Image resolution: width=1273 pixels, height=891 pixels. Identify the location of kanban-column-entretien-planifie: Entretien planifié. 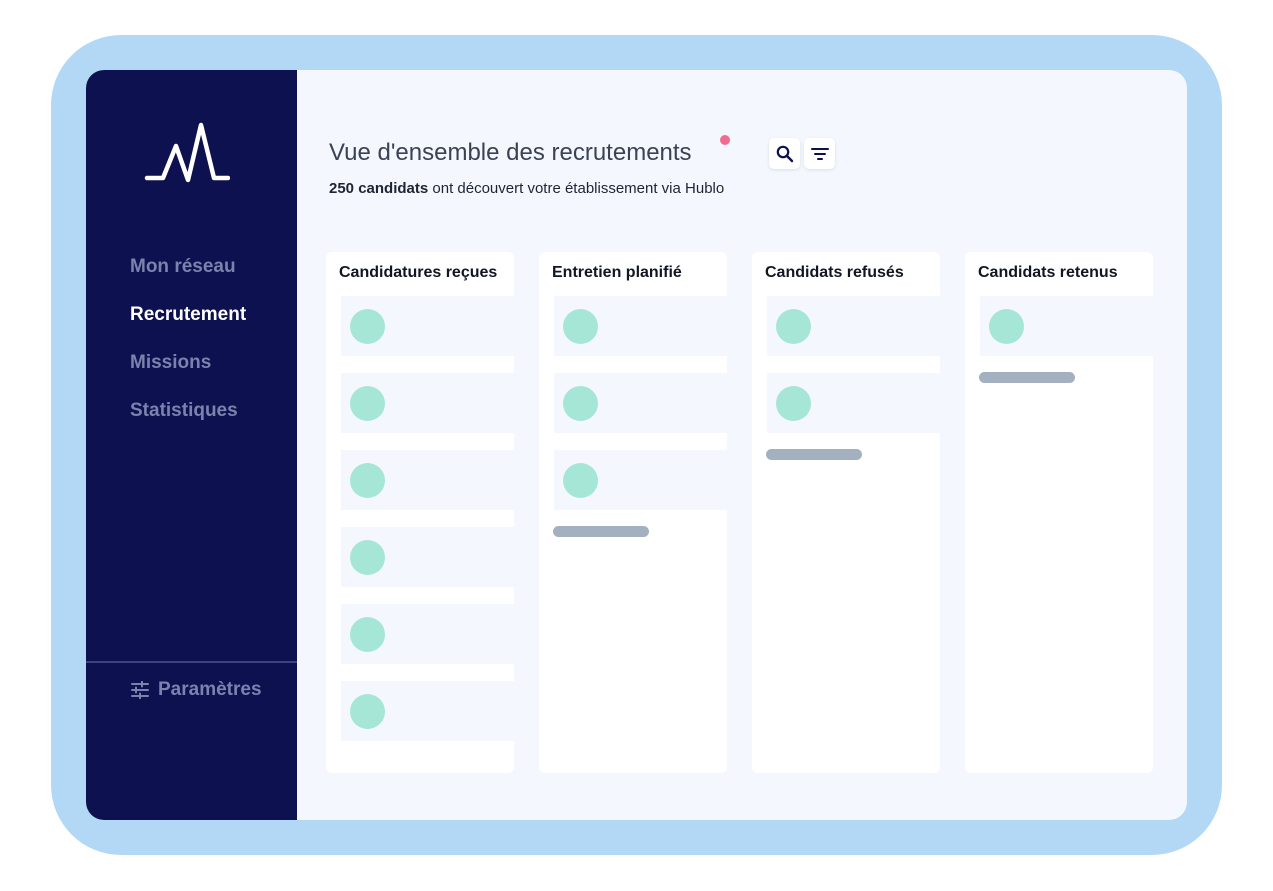
(633, 512).